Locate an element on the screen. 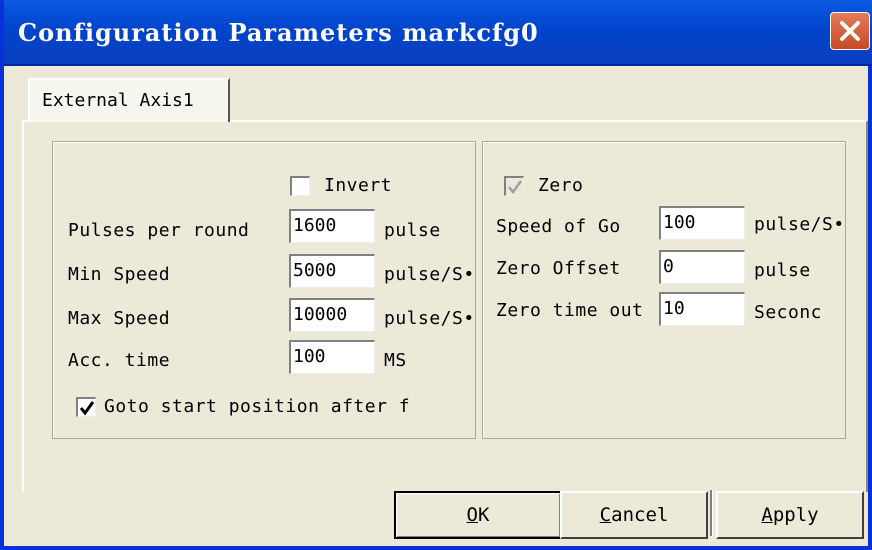  window-title: Configuration Parameters markcfg0 is located at coordinates (278, 32).